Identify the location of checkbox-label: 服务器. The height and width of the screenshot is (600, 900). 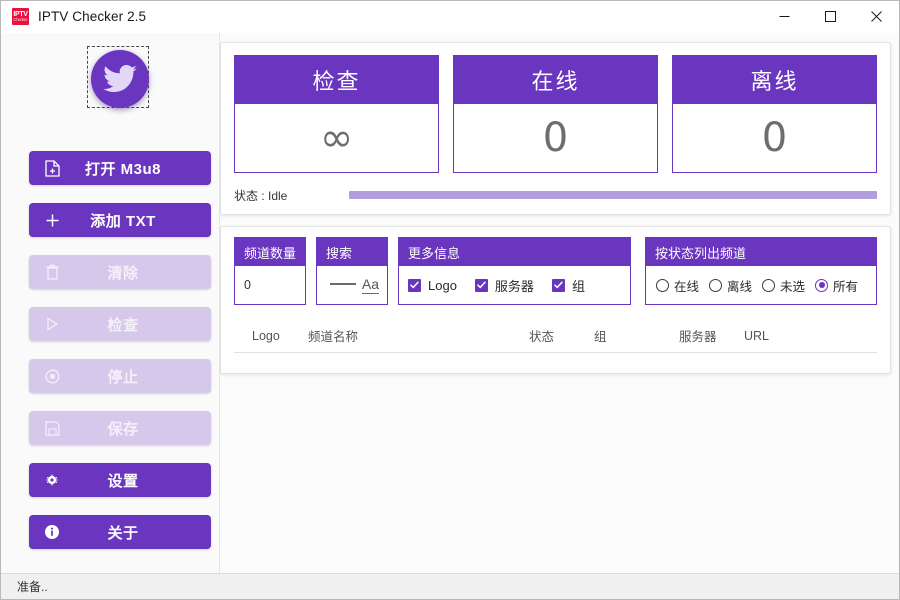
(514, 286).